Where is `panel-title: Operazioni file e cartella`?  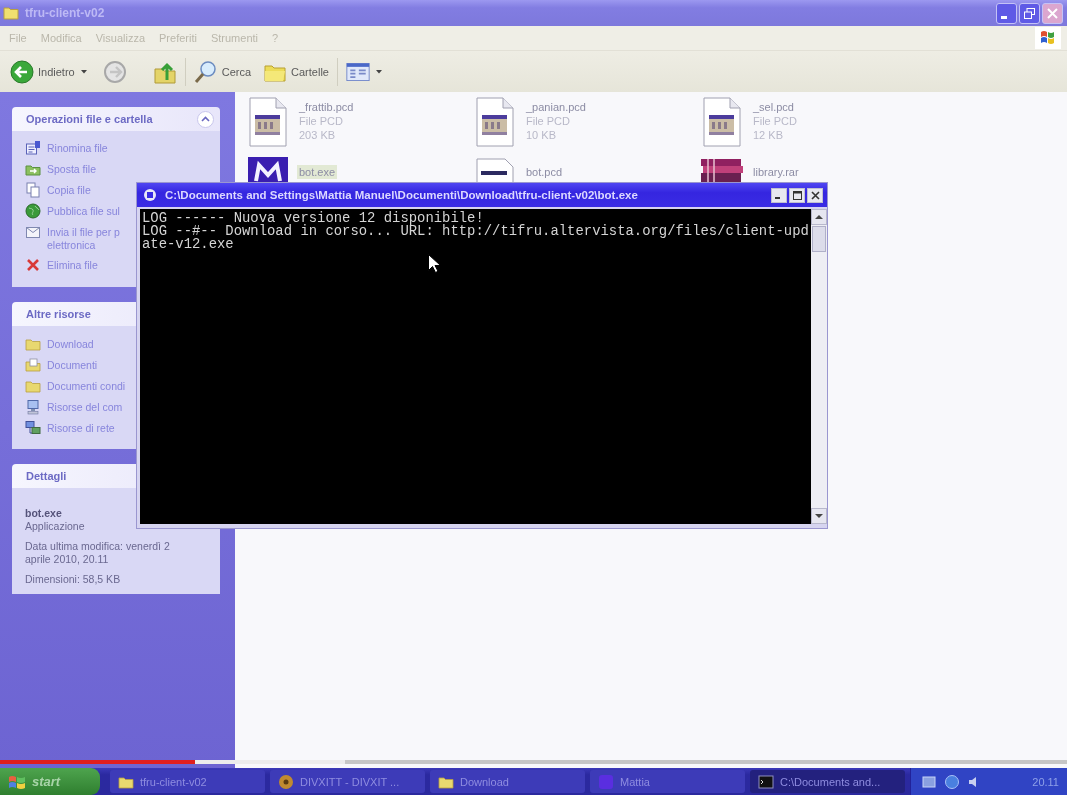 panel-title: Operazioni file e cartella is located at coordinates (89, 119).